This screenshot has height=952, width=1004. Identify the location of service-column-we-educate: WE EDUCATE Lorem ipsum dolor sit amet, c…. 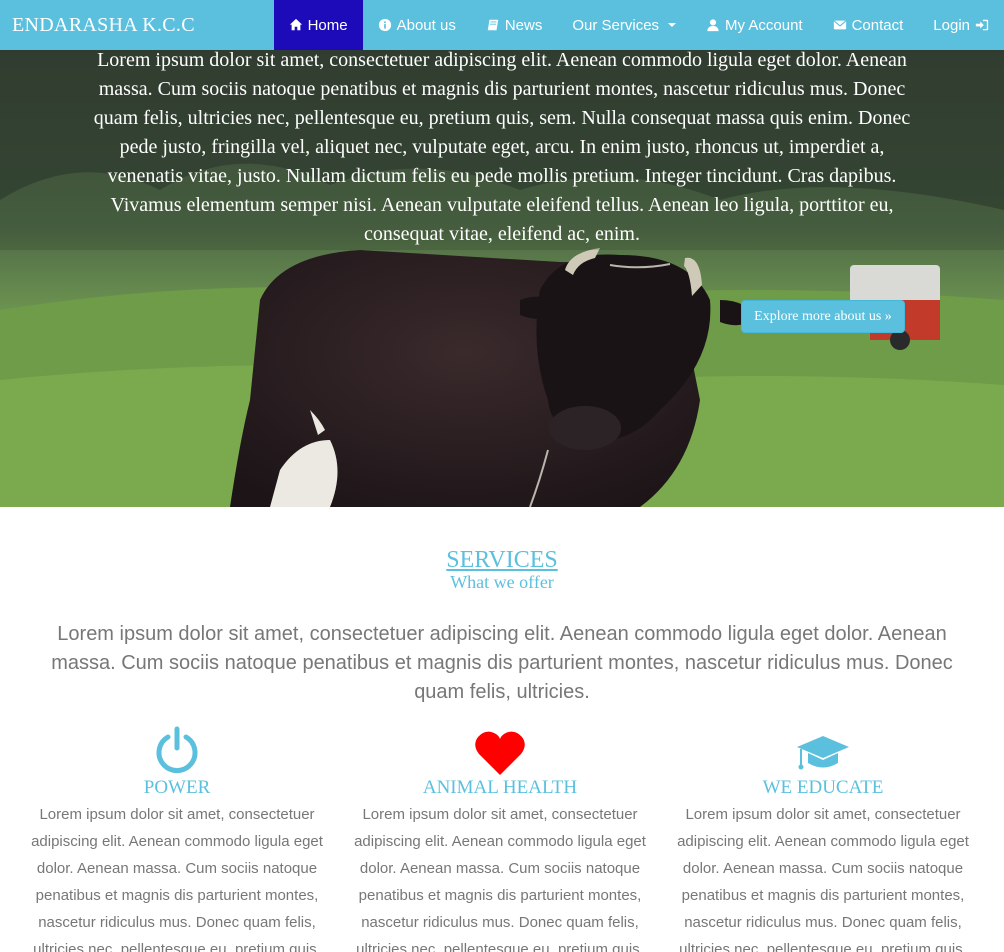
(823, 838).